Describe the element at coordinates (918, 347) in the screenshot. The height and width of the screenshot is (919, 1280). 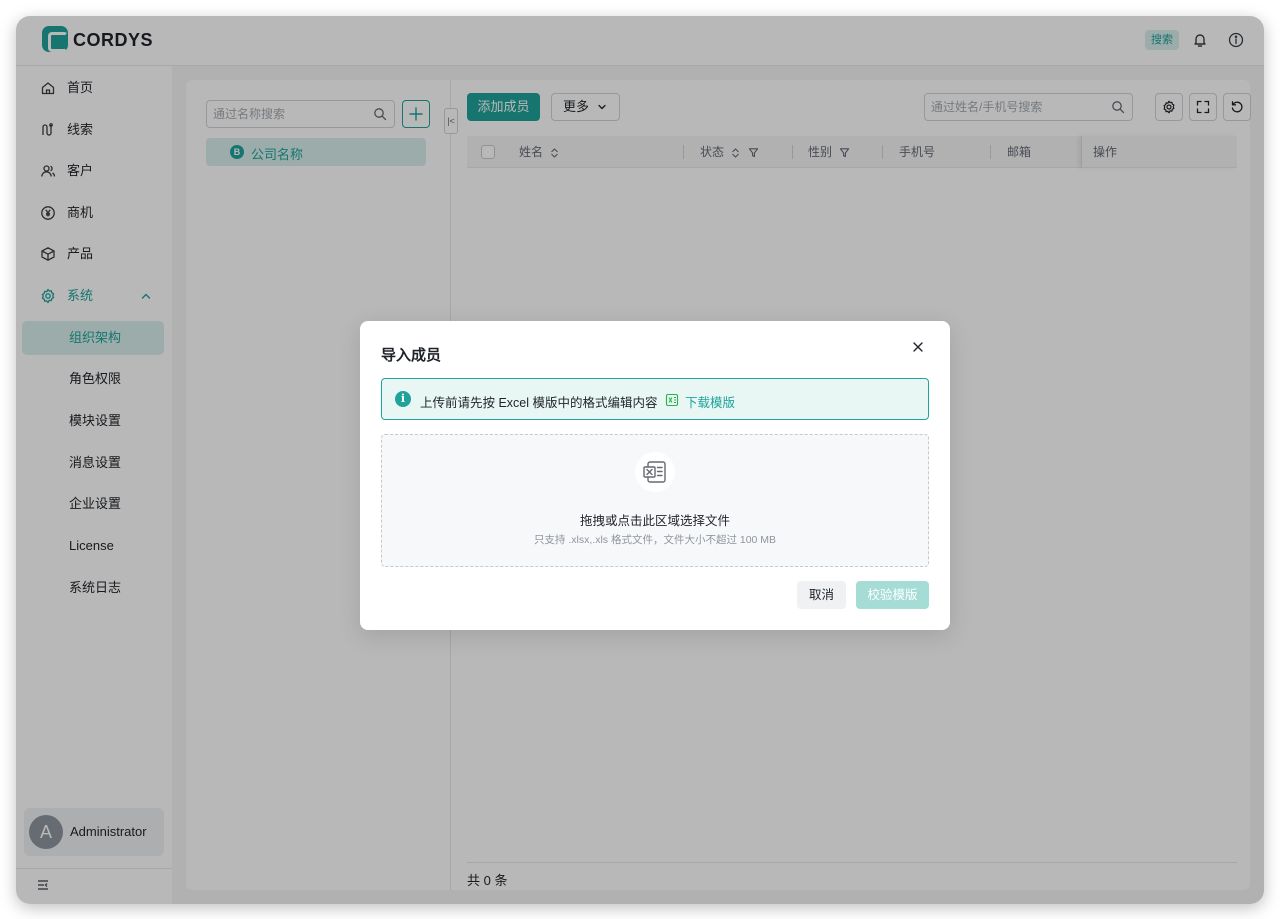
I see `close-icon` at that location.